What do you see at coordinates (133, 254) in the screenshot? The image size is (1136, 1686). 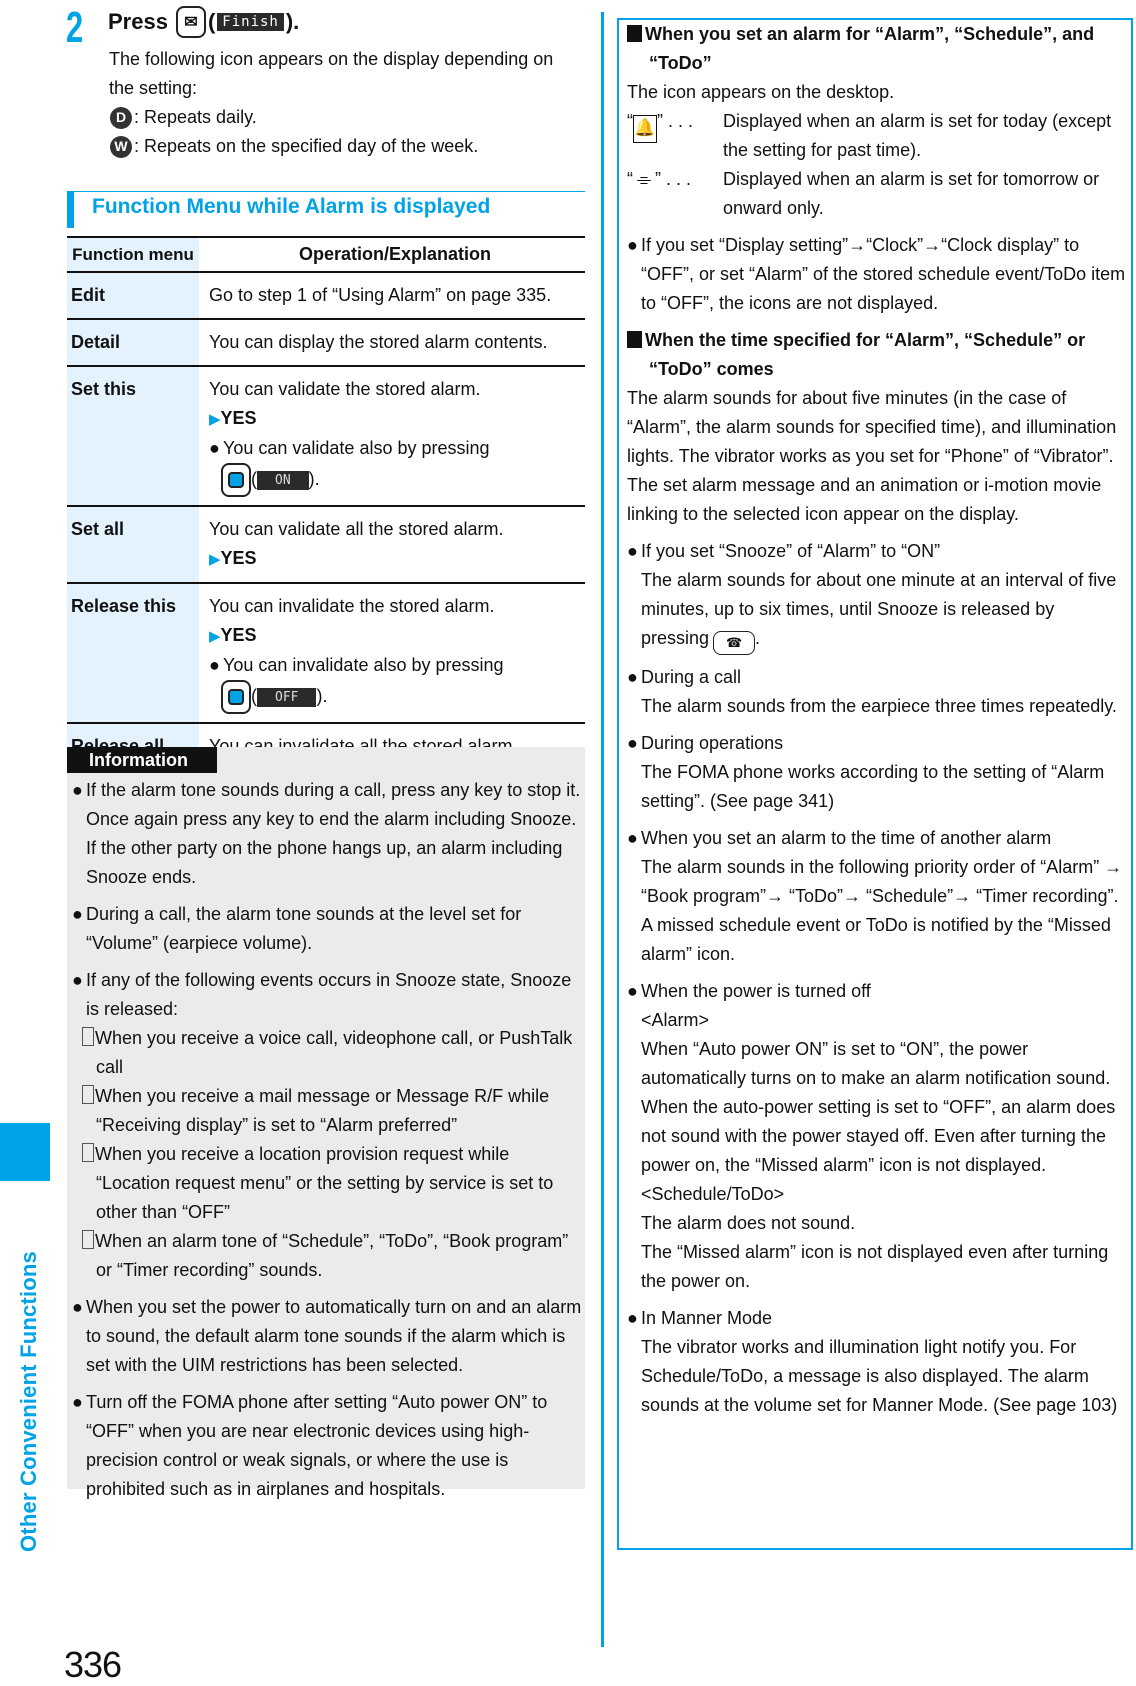 I see `column-header-function: Function menu` at bounding box center [133, 254].